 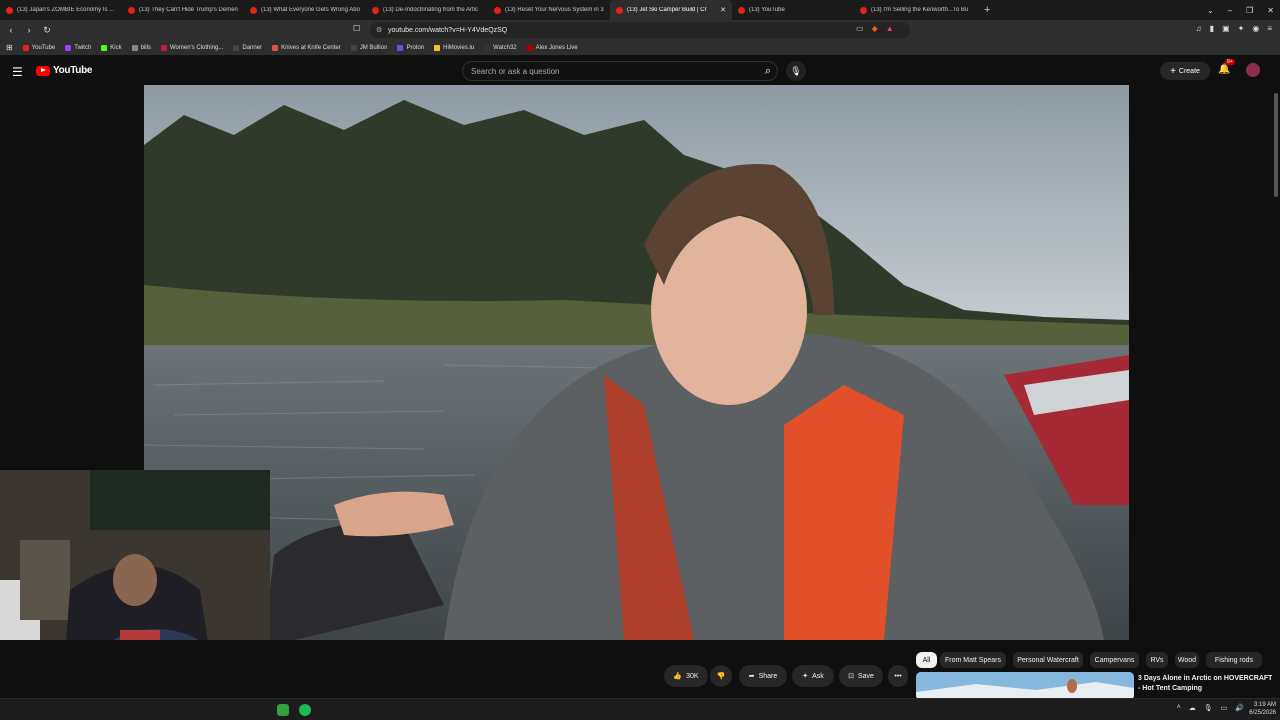 I want to click on filter-chip: RVs, so click(x=1157, y=660).